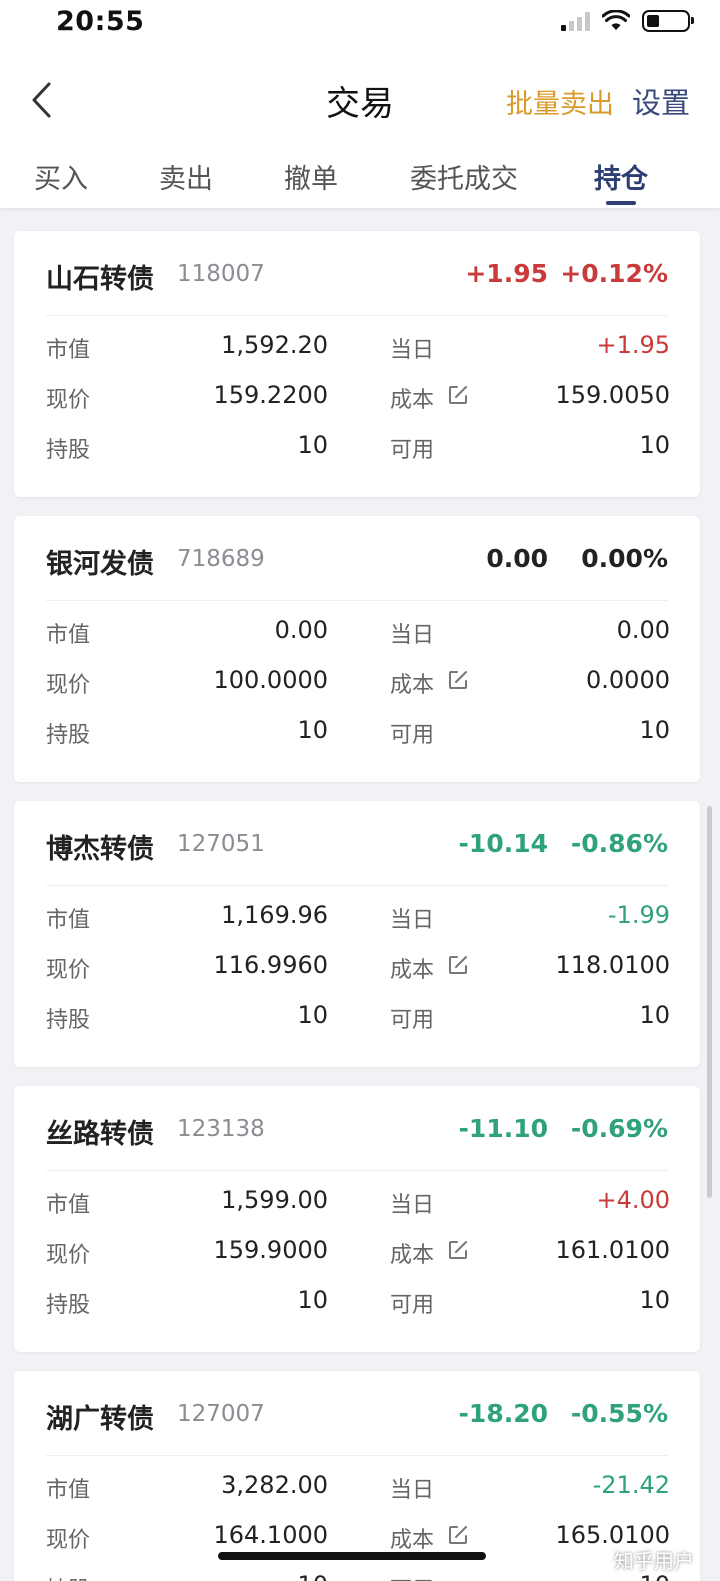  What do you see at coordinates (633, 1200) in the screenshot?
I see `today-pnl: +4.00` at bounding box center [633, 1200].